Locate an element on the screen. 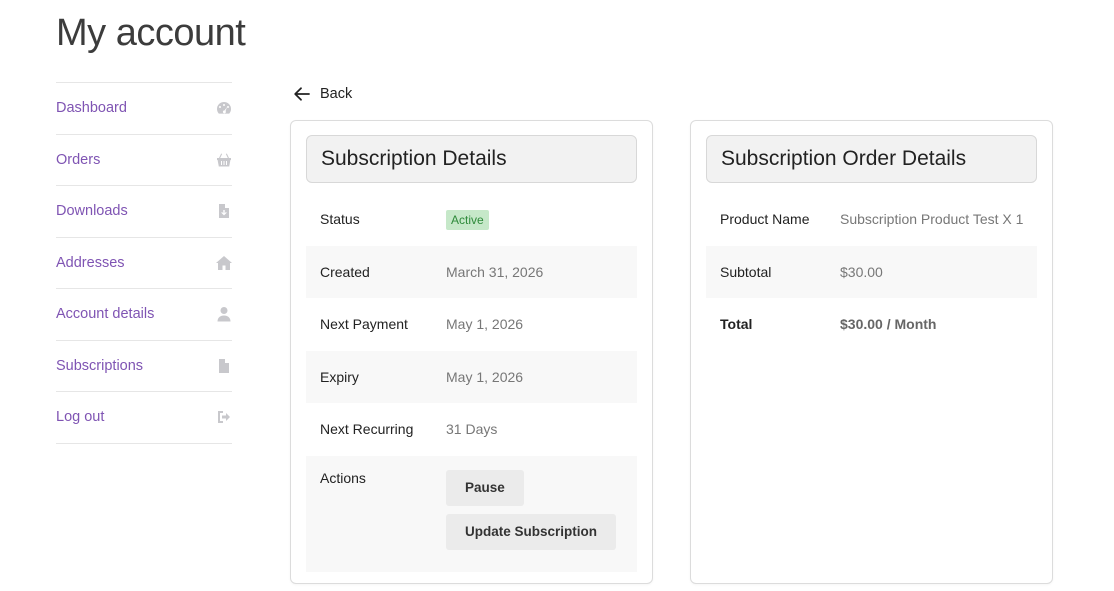 The image size is (1114, 591). update-subscription-button: Update Subscription is located at coordinates (531, 531).